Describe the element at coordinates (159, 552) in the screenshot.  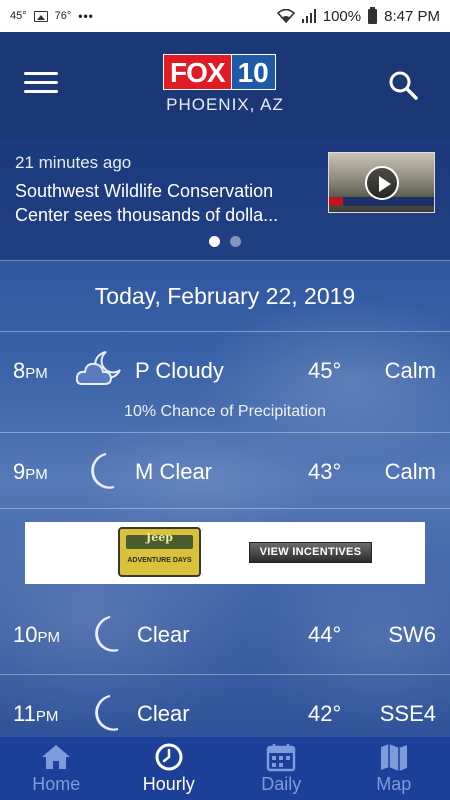
I see `jeep-logo-badge: Jeep ADVENTURE DAYS` at that location.